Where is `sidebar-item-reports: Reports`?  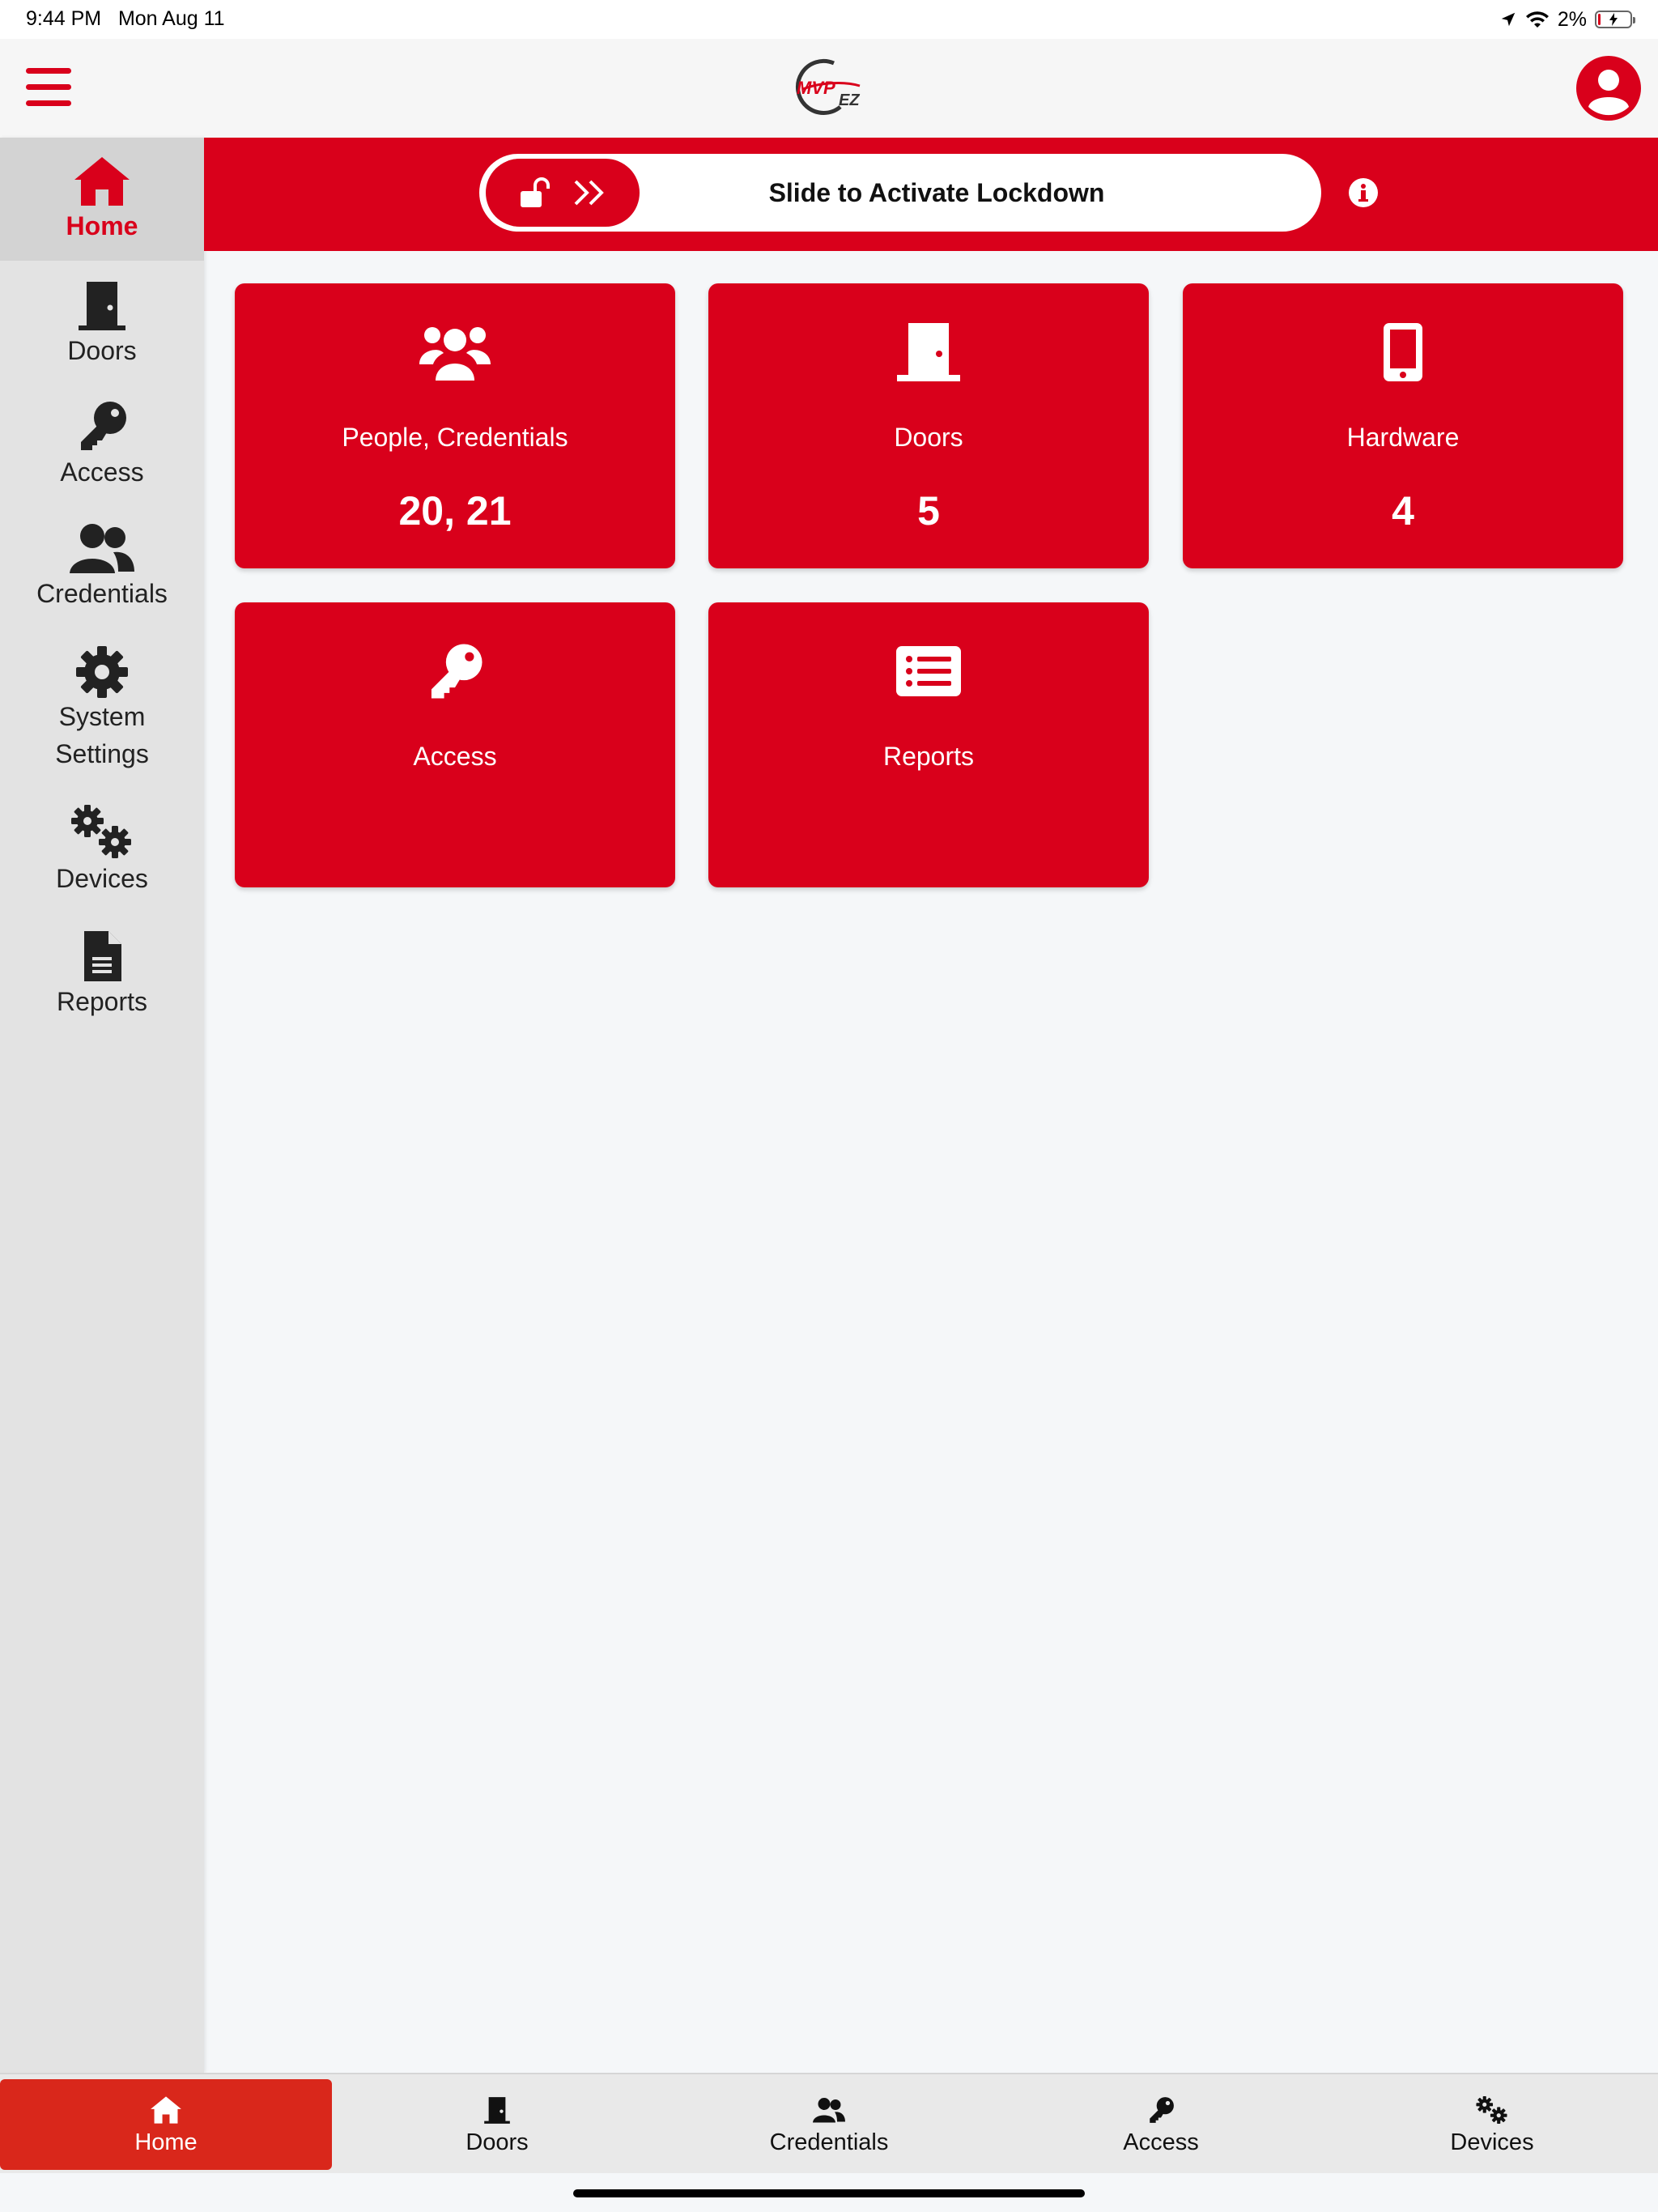 sidebar-item-reports: Reports is located at coordinates (102, 982).